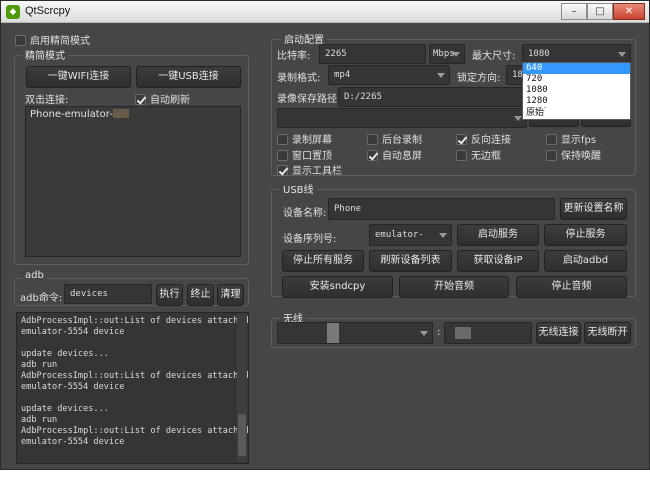 This screenshot has height=478, width=650. Describe the element at coordinates (34, 275) in the screenshot. I see `adb-group-title: adb` at that location.